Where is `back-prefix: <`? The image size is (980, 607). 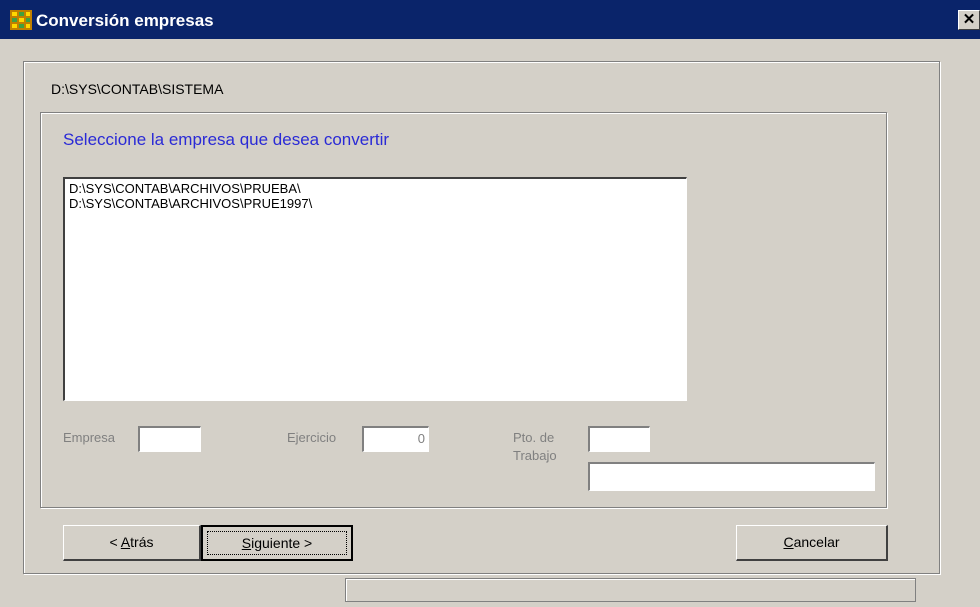 back-prefix: < is located at coordinates (115, 542).